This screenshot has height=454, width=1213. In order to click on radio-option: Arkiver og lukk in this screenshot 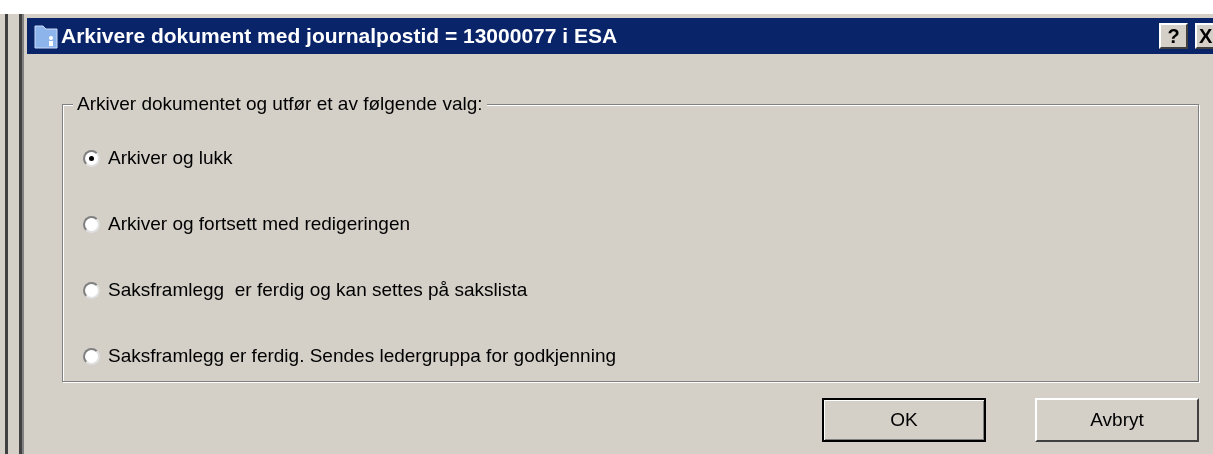, I will do `click(640, 158)`.